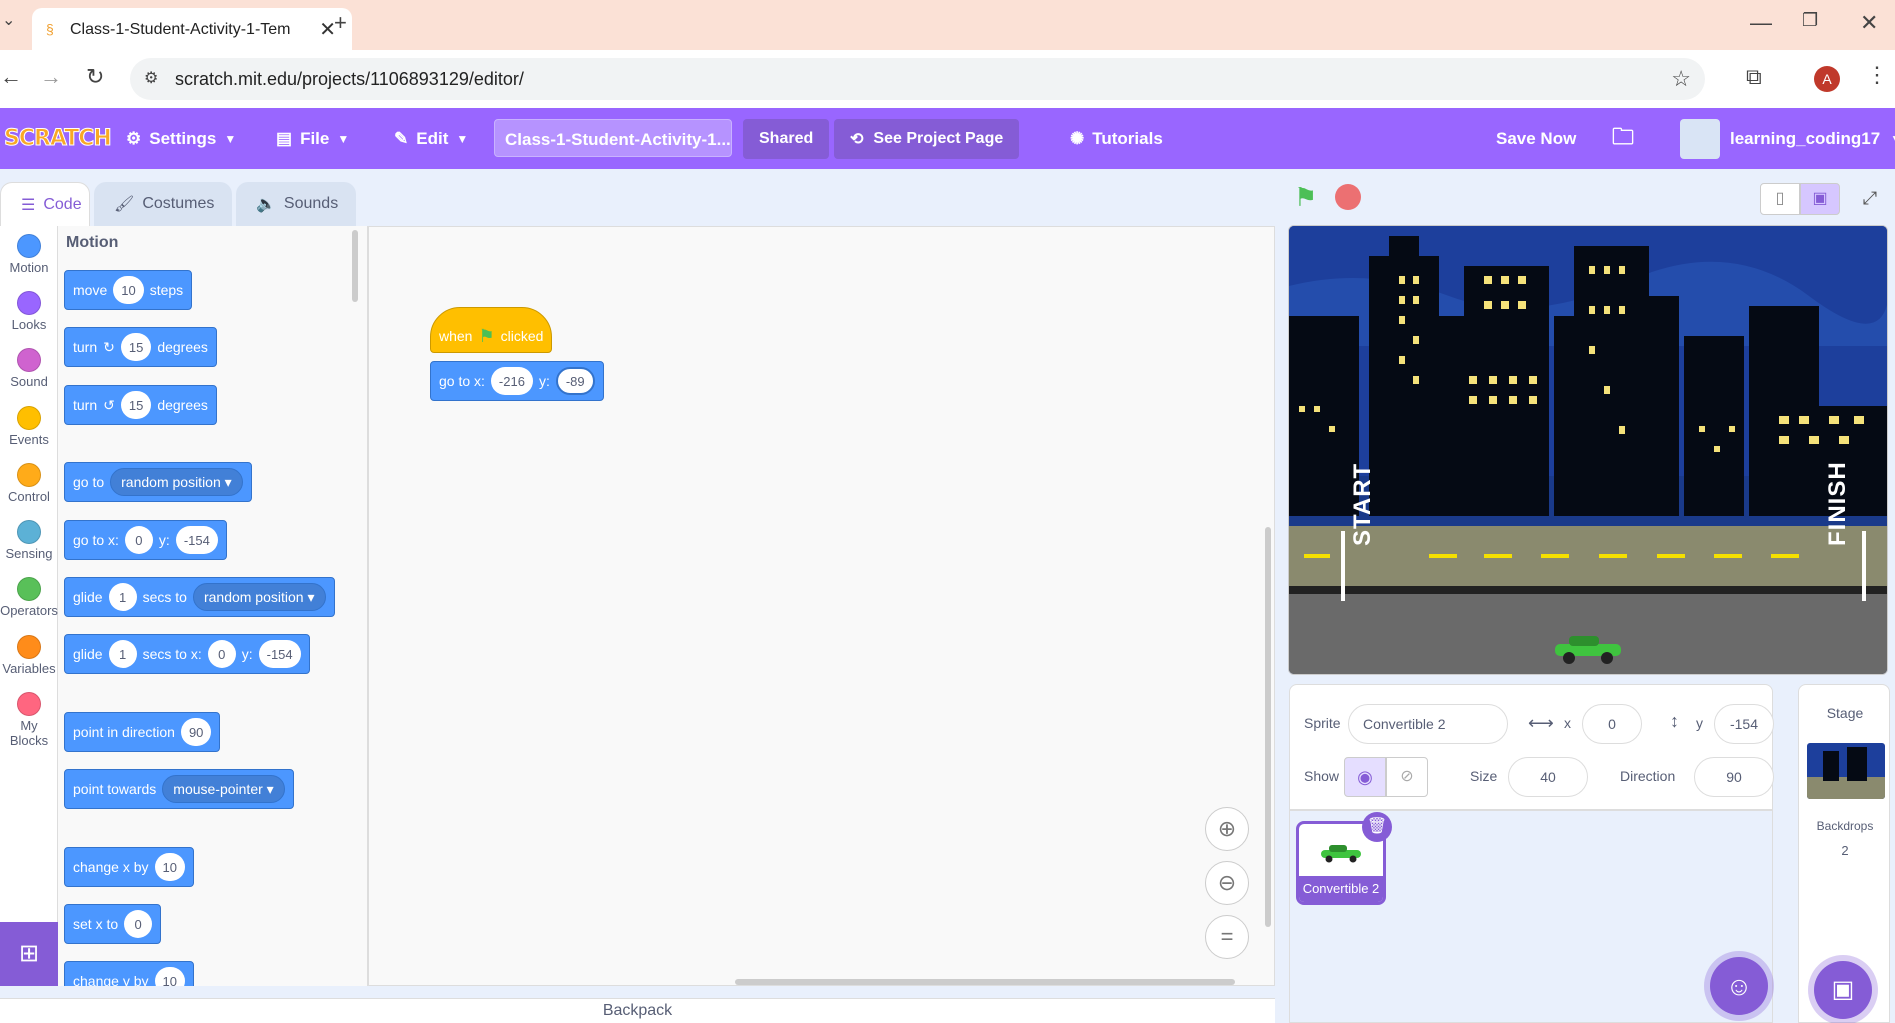 This screenshot has height=1023, width=1895. What do you see at coordinates (1869, 23) in the screenshot?
I see `close-window-icon: ✕` at bounding box center [1869, 23].